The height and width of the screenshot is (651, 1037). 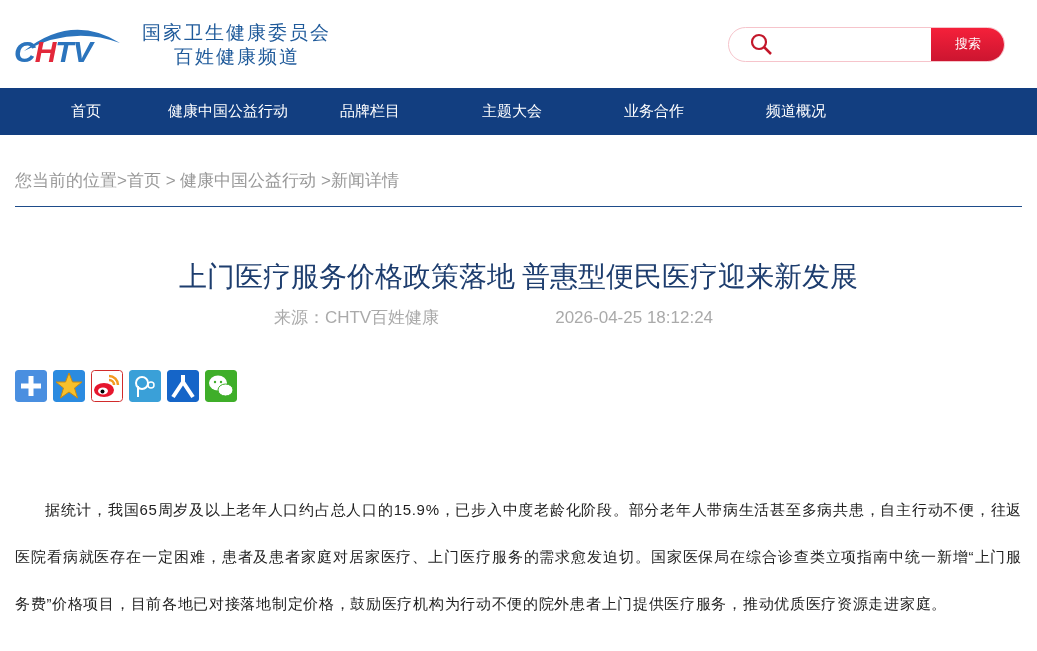 What do you see at coordinates (228, 111) in the screenshot?
I see `nav-link: 健康中国公益行动` at bounding box center [228, 111].